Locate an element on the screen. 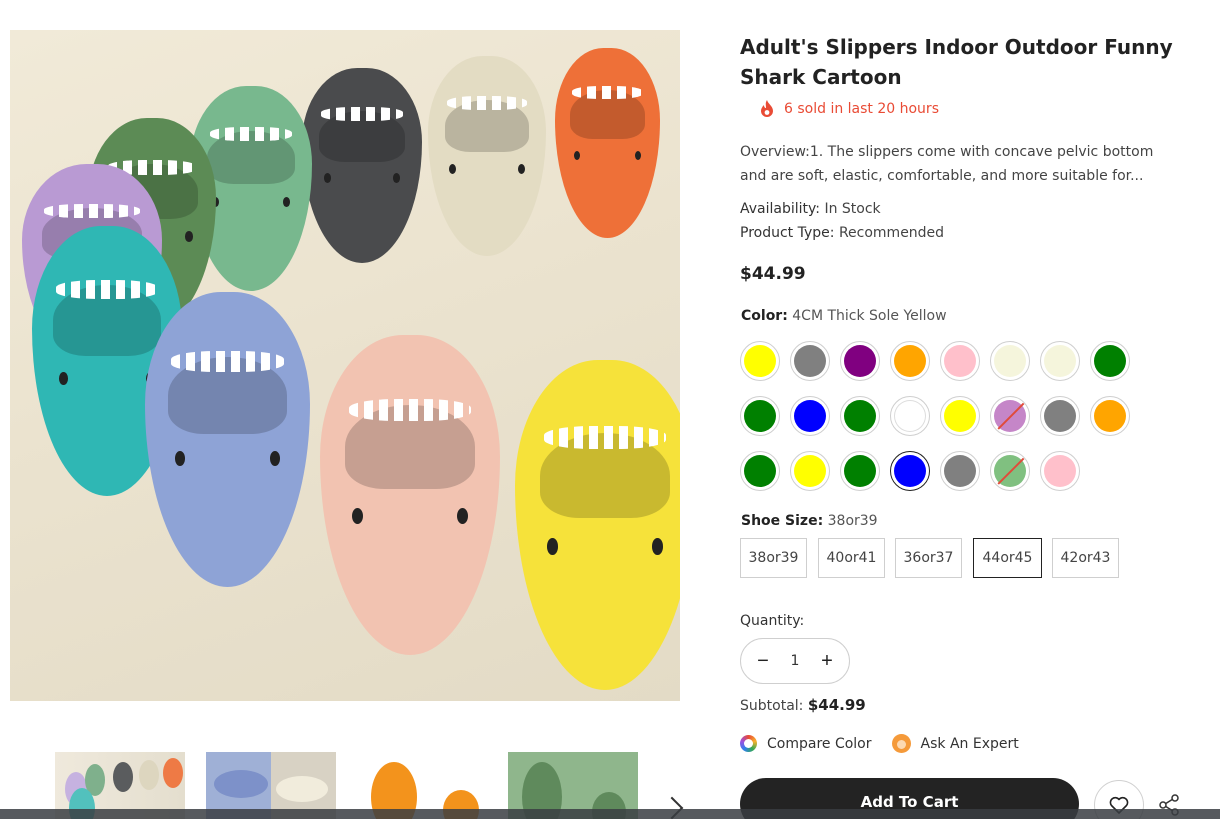  shark-slipper-orange is located at coordinates (607, 143).